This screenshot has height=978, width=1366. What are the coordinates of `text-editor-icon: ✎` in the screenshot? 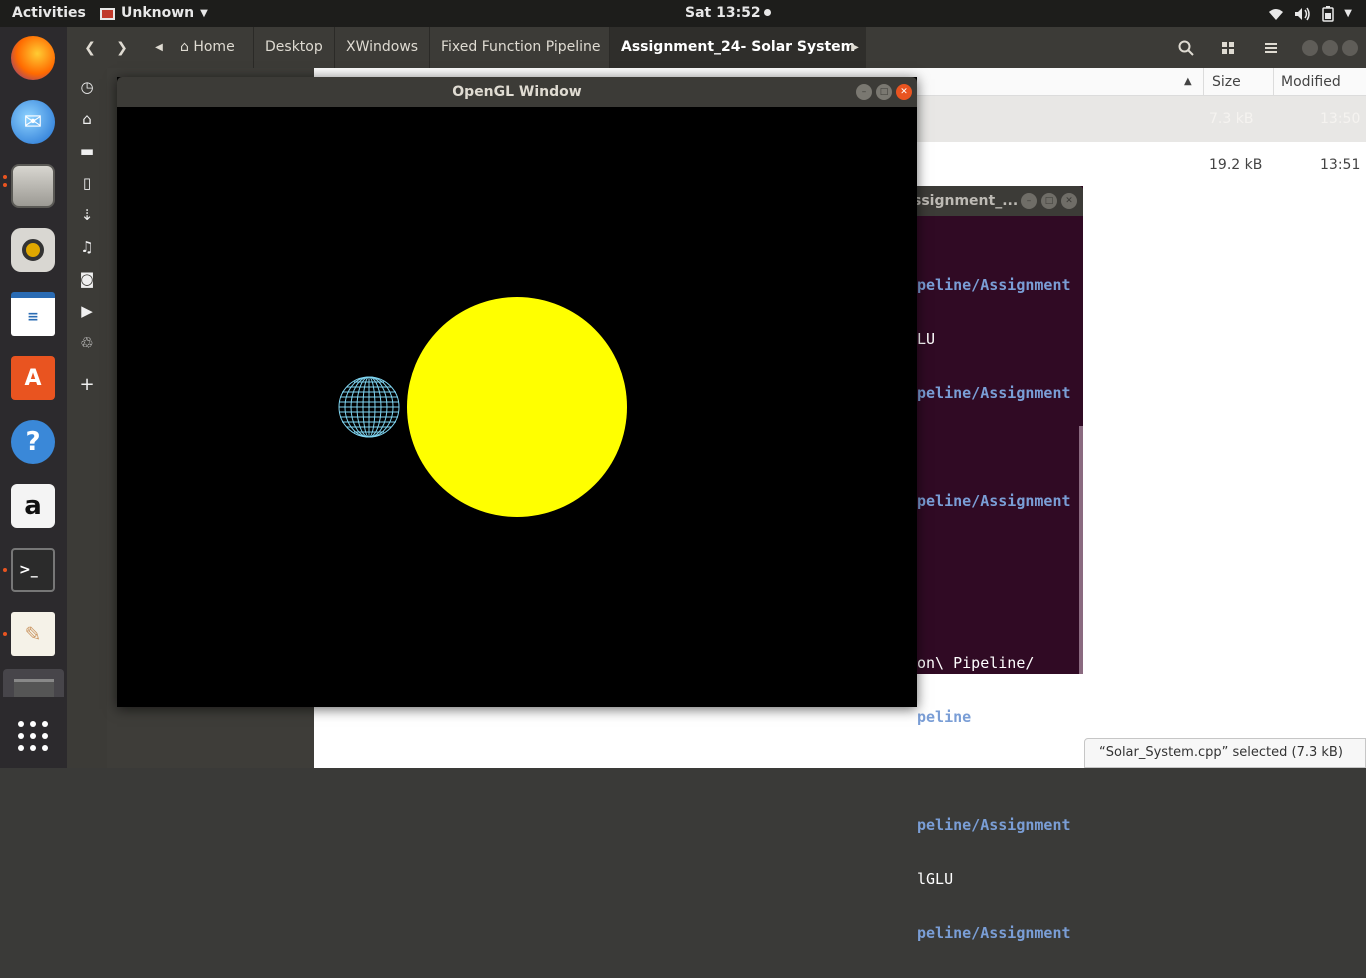 It's located at (33, 634).